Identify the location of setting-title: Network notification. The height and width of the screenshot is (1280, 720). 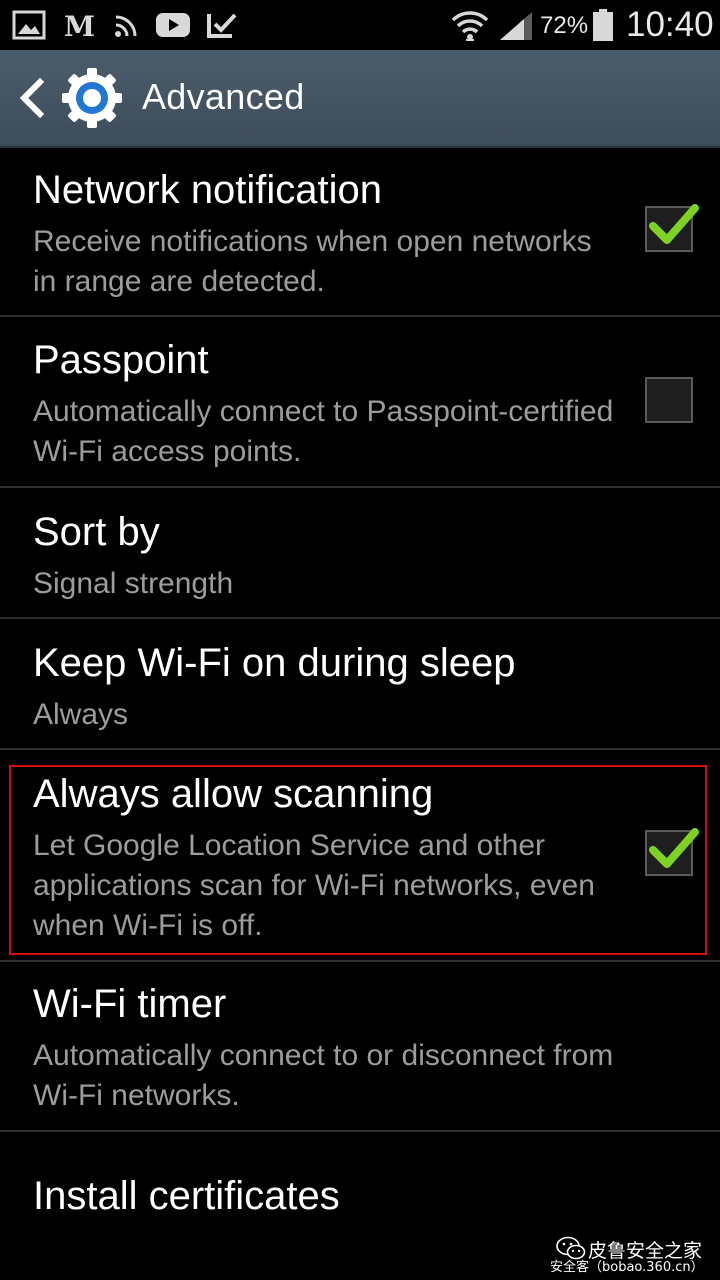
(208, 190).